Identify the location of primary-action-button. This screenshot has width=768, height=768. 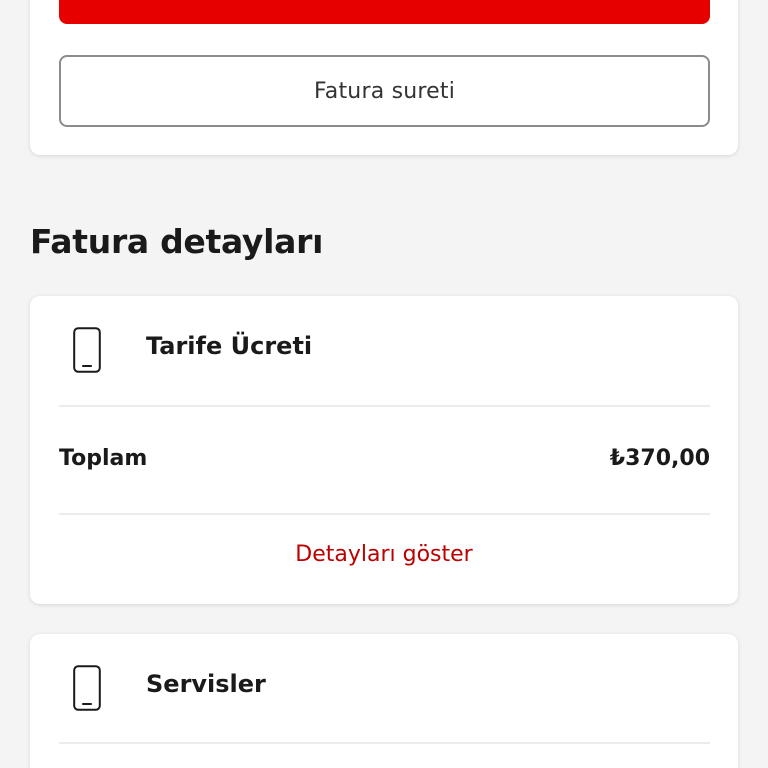
(384, 12).